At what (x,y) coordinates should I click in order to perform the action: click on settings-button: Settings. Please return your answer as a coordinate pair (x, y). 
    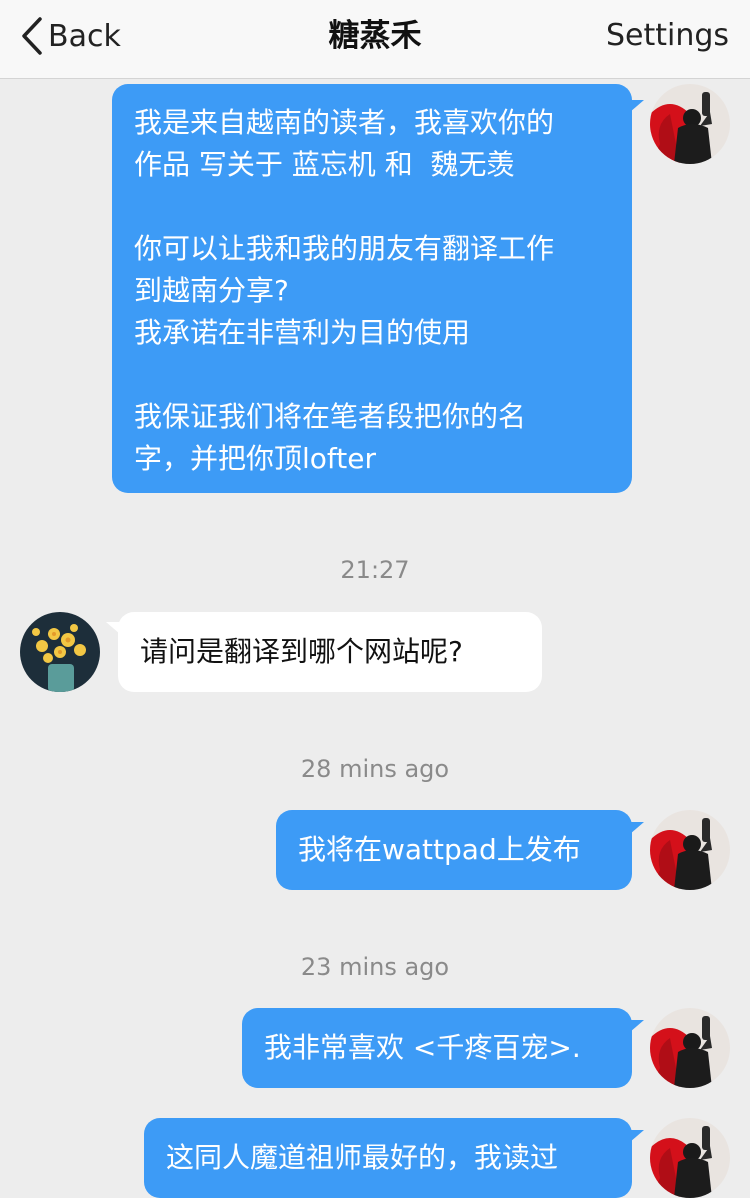
    Looking at the image, I should click on (667, 36).